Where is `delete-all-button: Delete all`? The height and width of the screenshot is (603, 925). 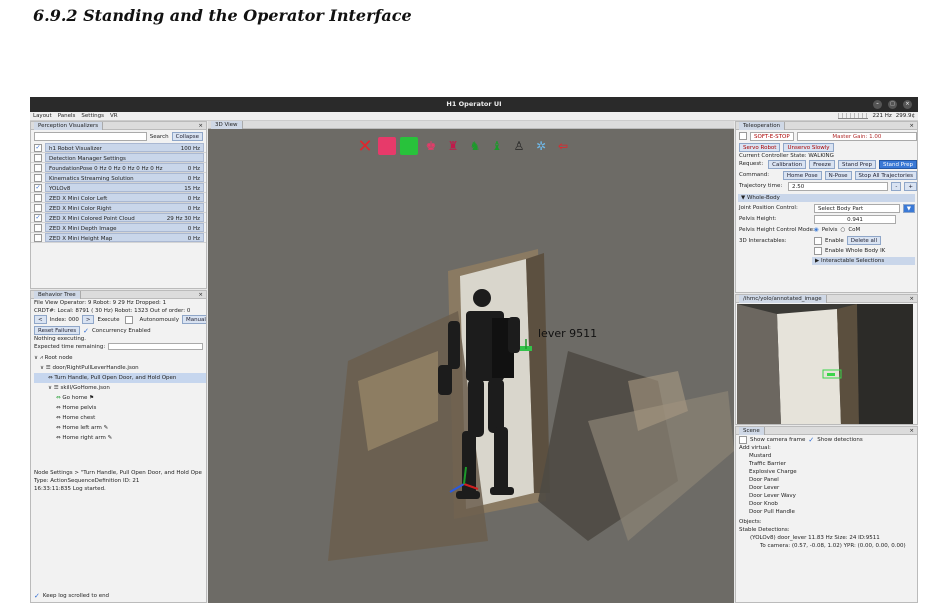 delete-all-button: Delete all is located at coordinates (863, 240).